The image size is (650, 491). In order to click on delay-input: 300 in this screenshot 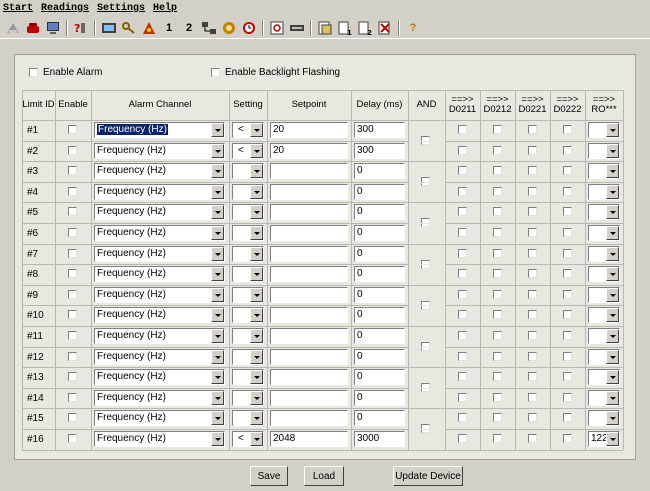, I will do `click(379, 130)`.